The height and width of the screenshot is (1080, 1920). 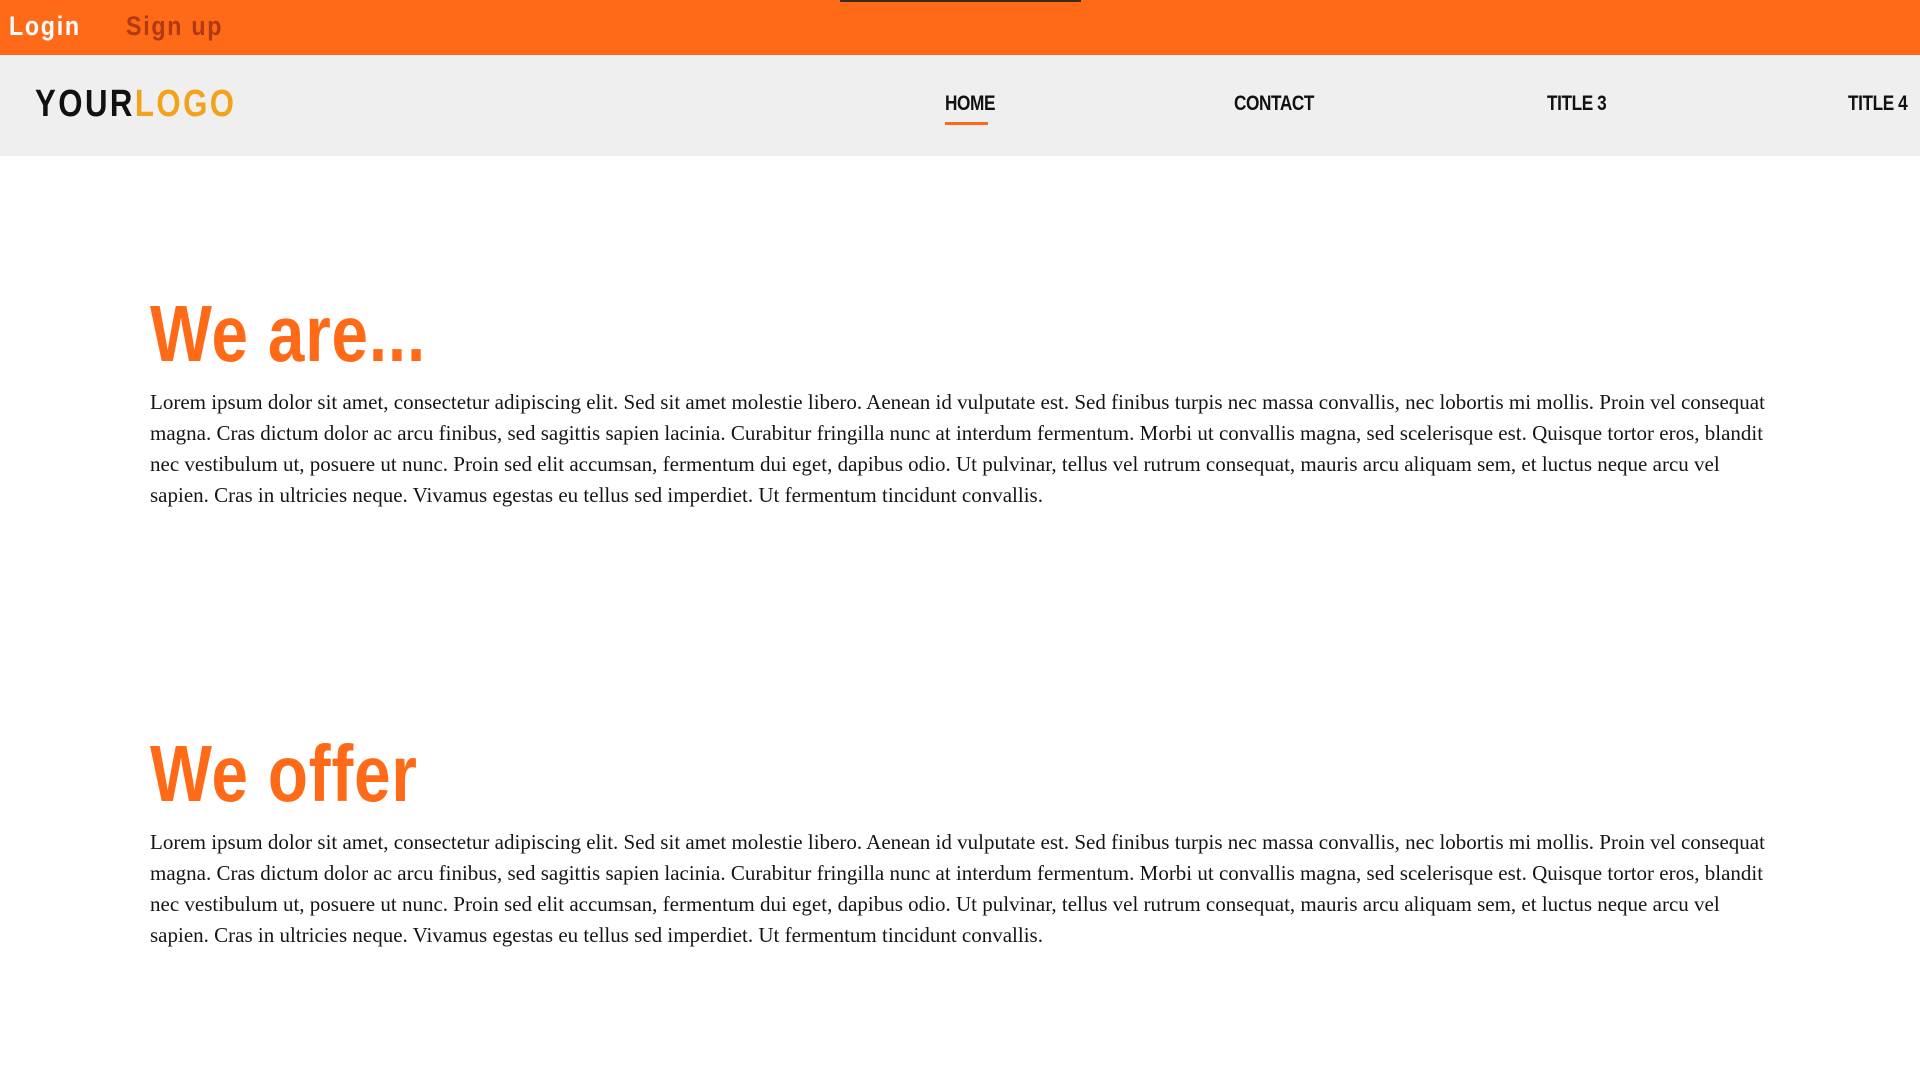 I want to click on top-bar: Login Sign up, so click(x=960, y=27).